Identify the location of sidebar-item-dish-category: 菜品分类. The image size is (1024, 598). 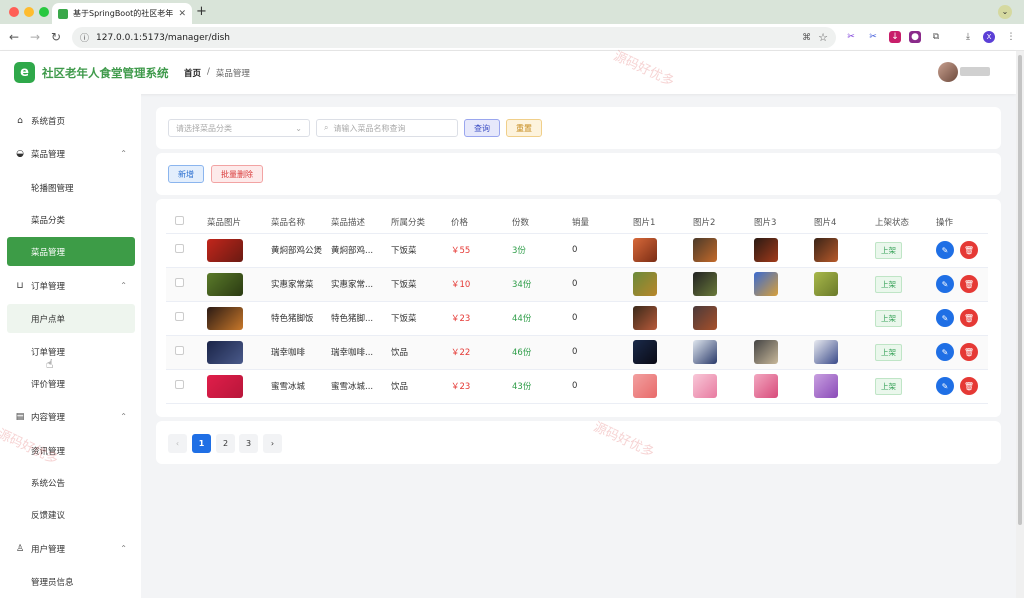
(71, 219).